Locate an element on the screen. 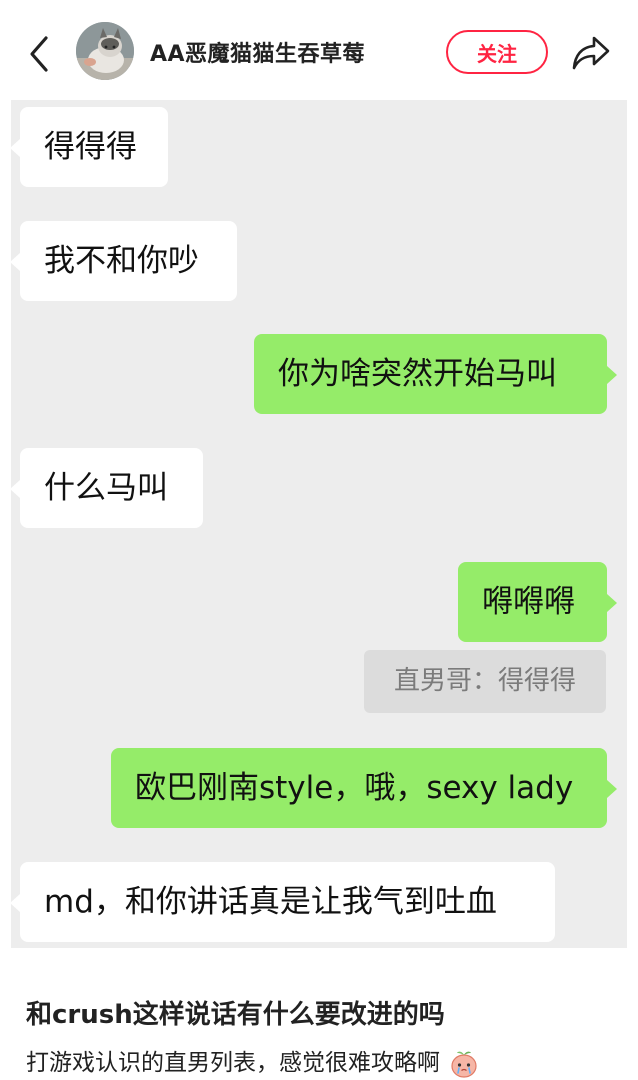 This screenshot has height=1080, width=638. post-body: 打游戏认识的直男列表，感觉很难攻略啊 is located at coordinates (252, 1061).